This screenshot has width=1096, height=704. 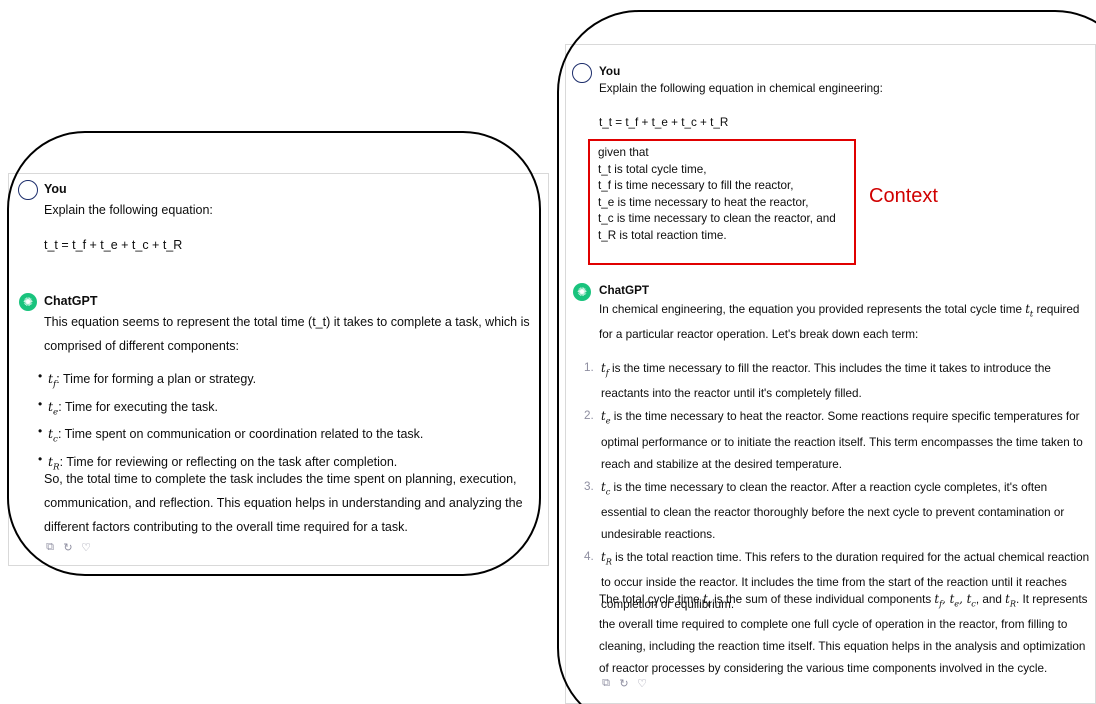 What do you see at coordinates (652, 169) in the screenshot?
I see `context-line: t_t is total cycle time,` at bounding box center [652, 169].